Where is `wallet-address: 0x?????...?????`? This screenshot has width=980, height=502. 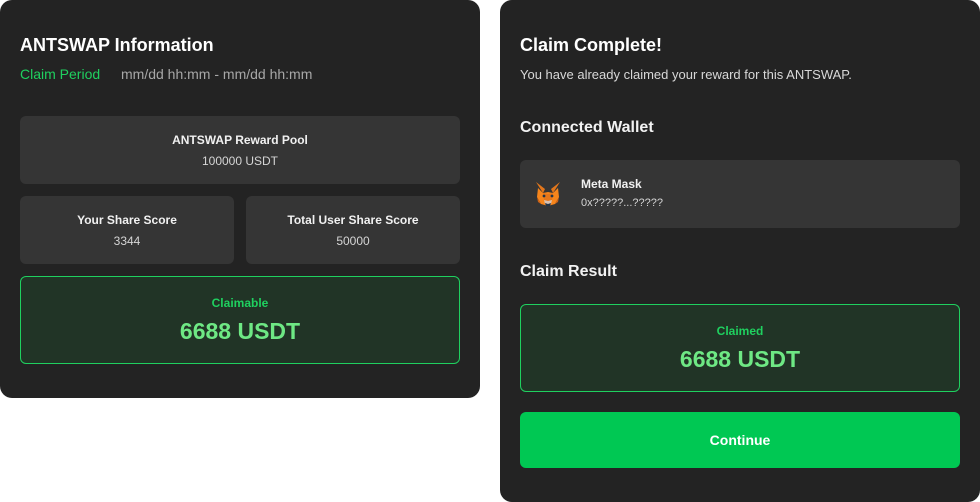
wallet-address: 0x?????...????? is located at coordinates (622, 203).